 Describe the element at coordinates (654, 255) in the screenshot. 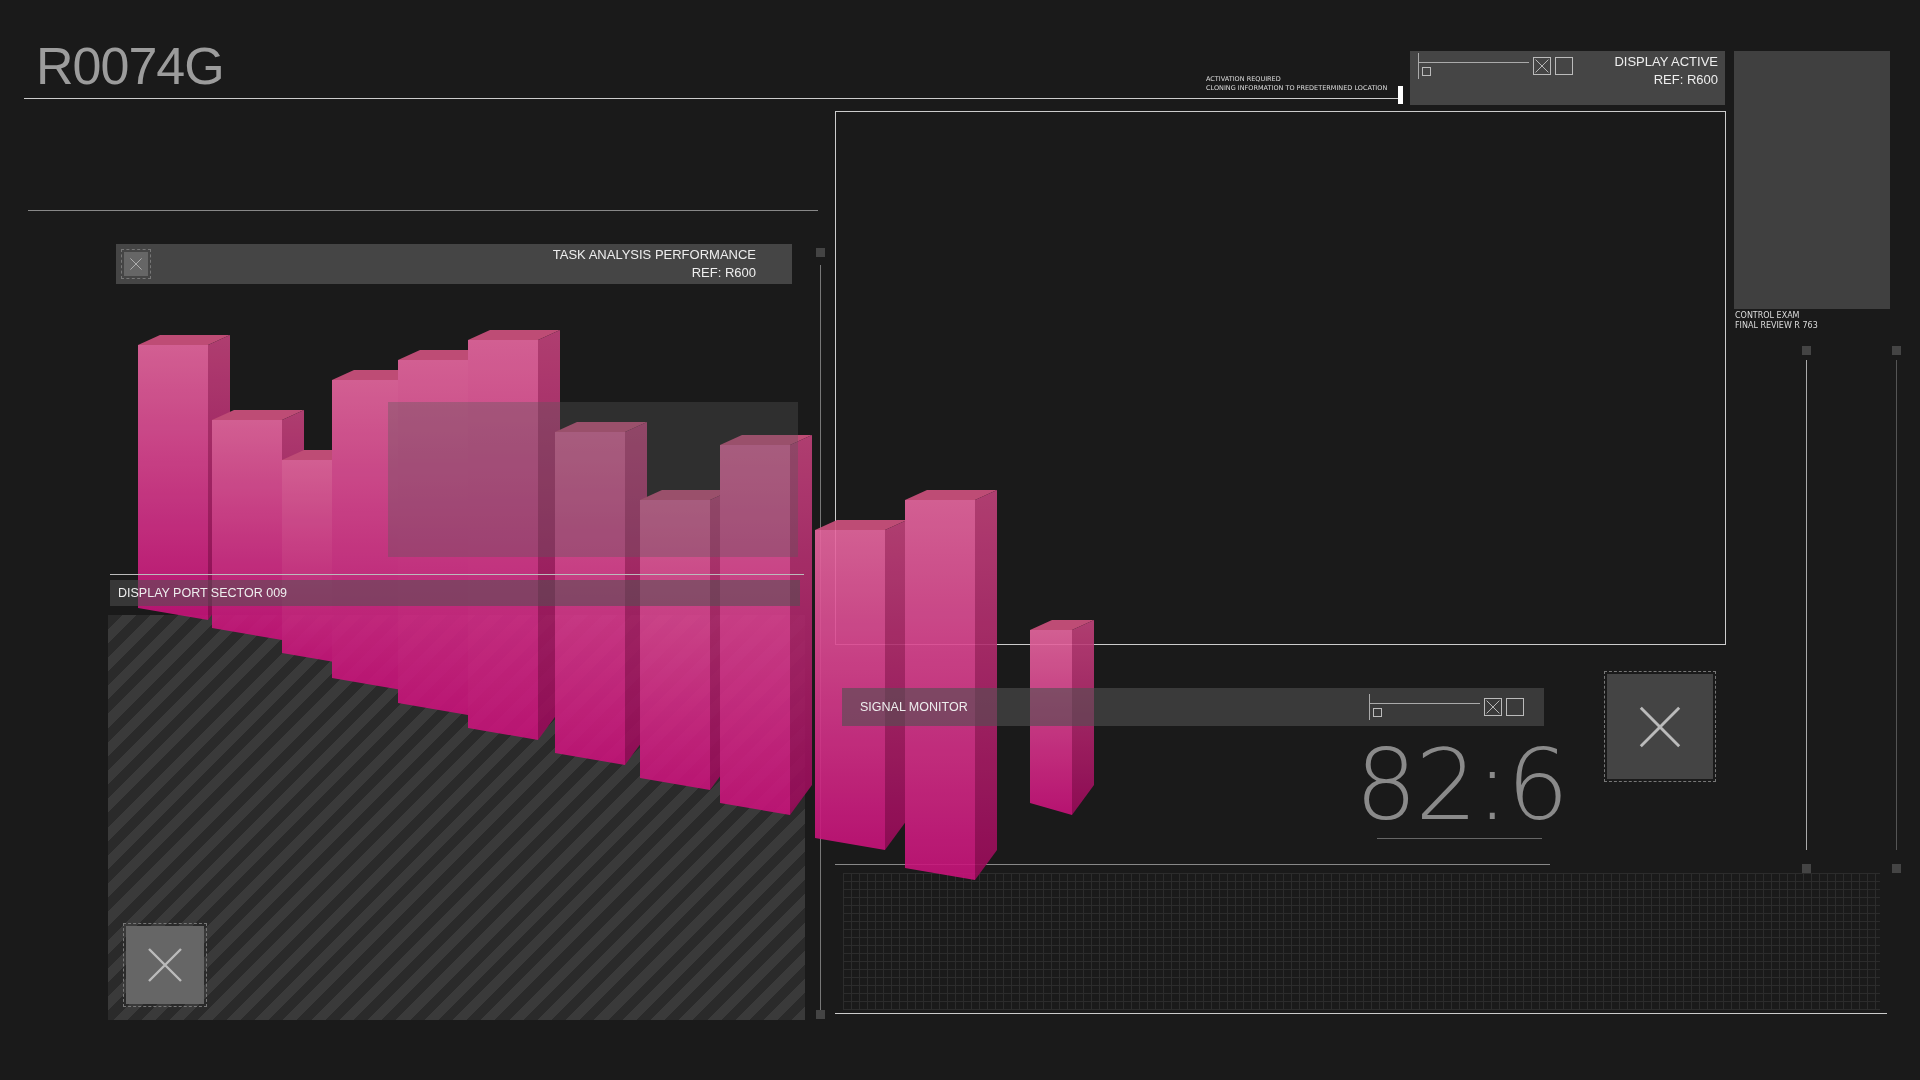

I see `panel-title: TASK ANALYSIS PERFORMANCE` at that location.